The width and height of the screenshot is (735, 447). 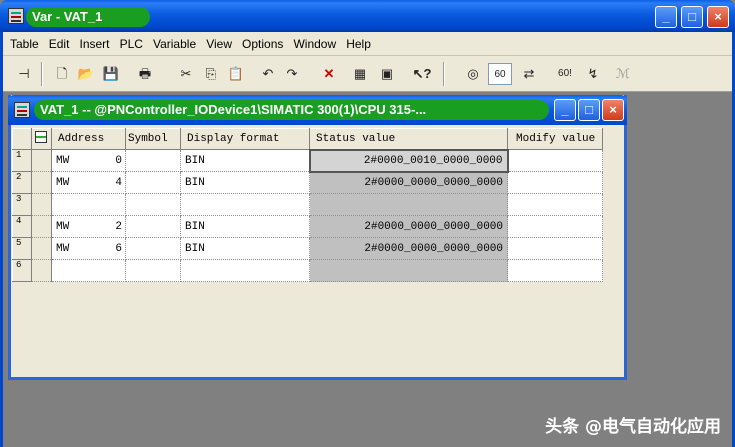 I want to click on activate-modify-icon: ↯, so click(x=593, y=74).